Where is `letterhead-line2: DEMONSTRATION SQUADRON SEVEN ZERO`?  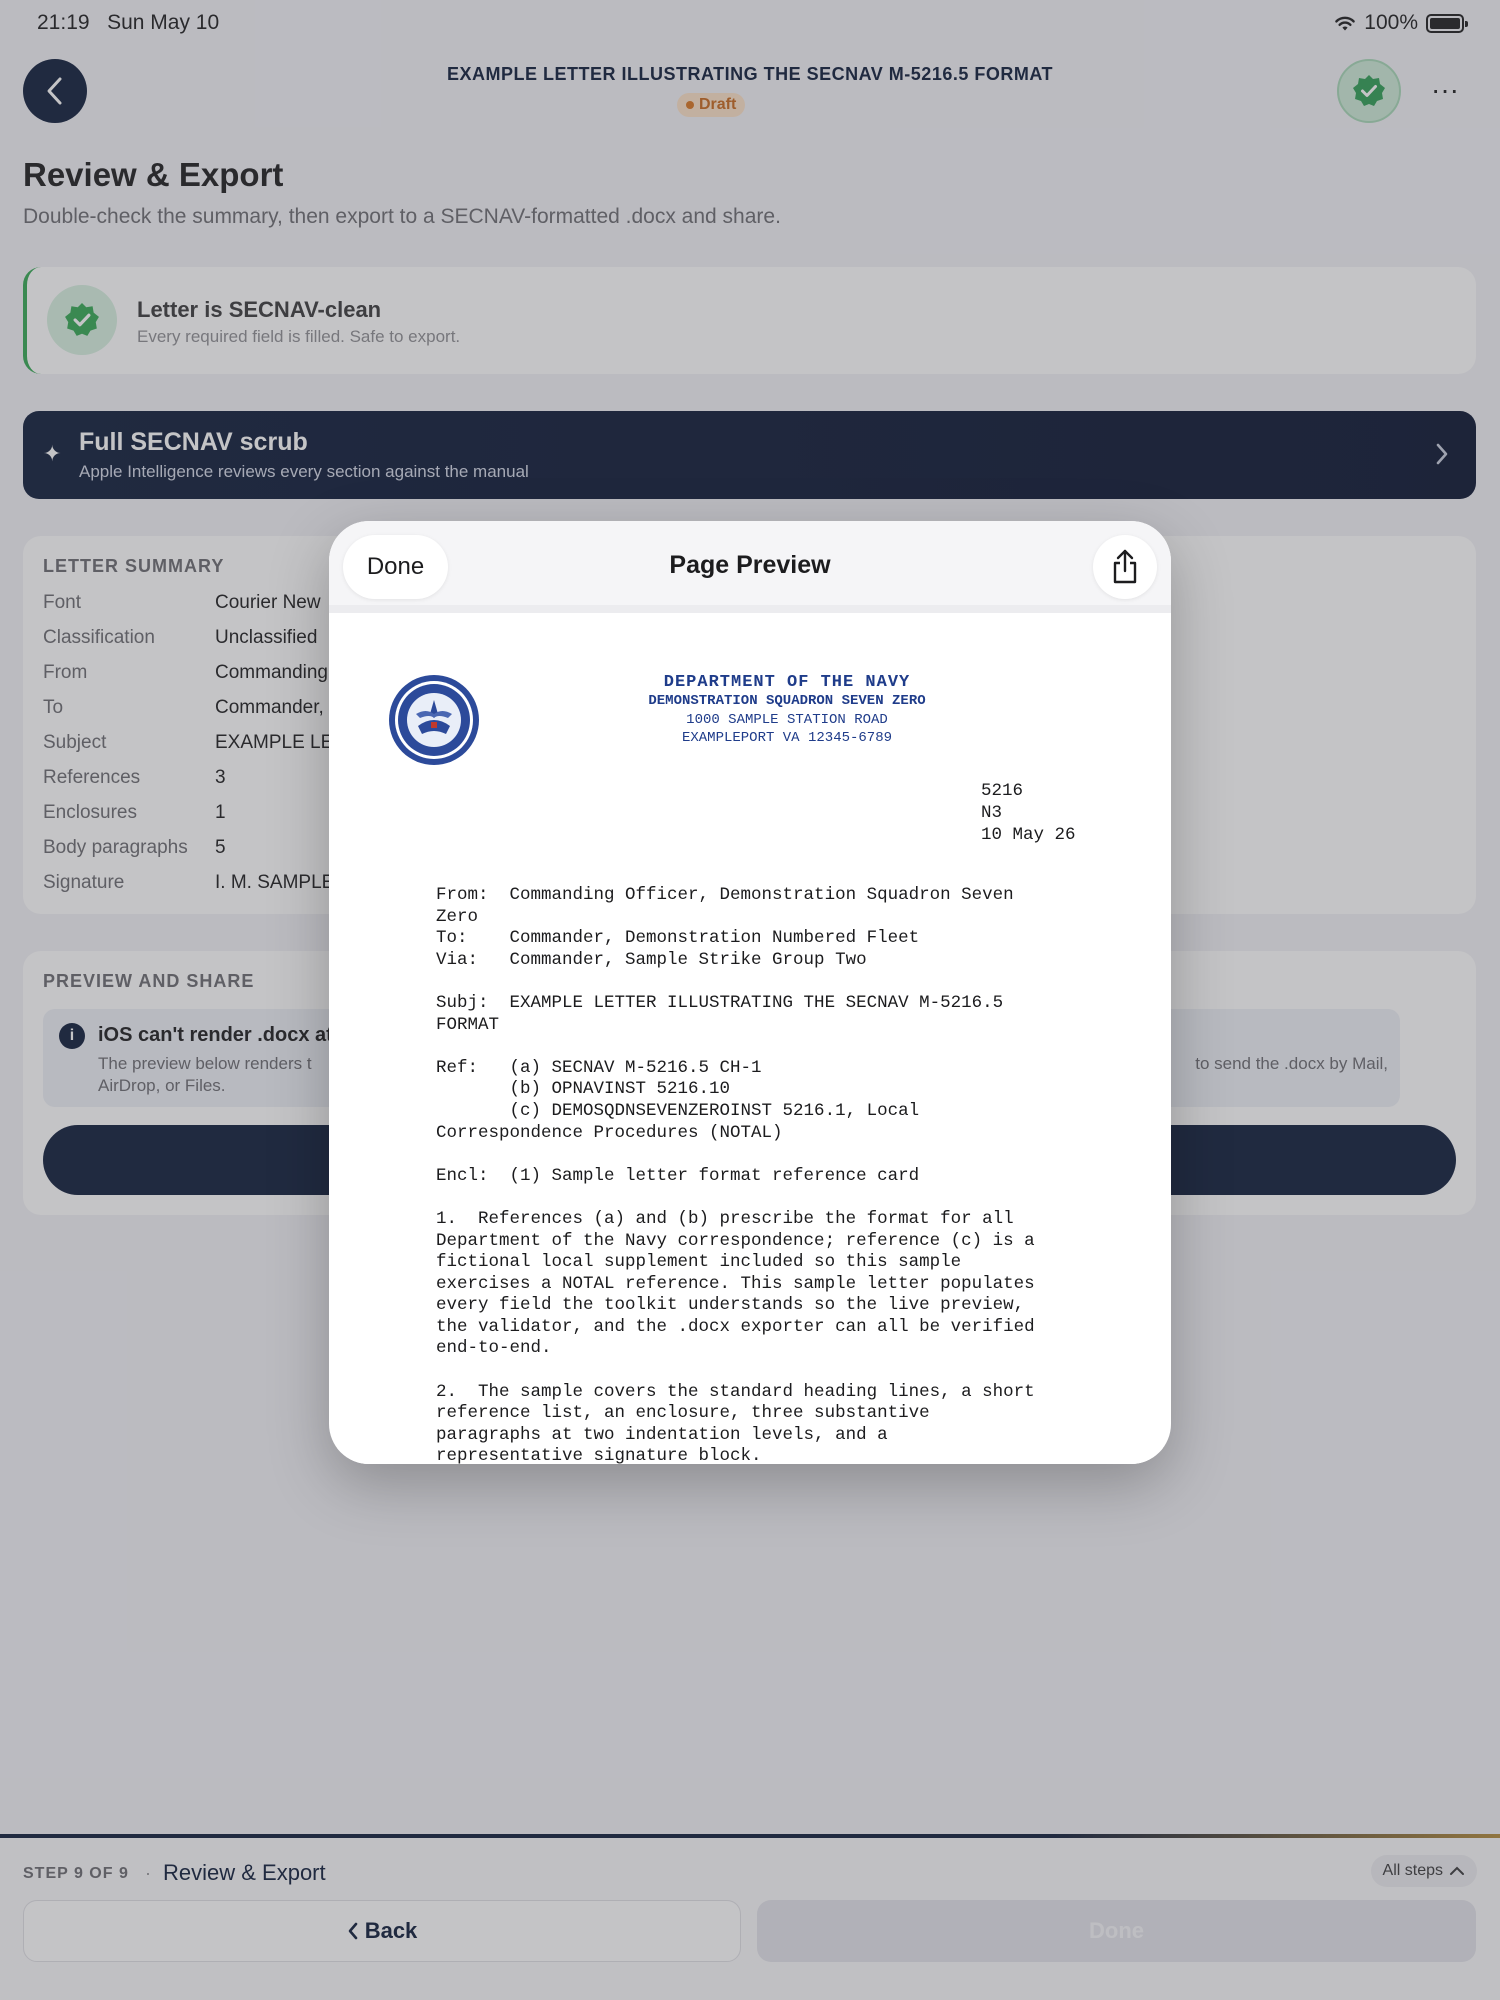
letterhead-line2: DEMONSTRATION SQUADRON SEVEN ZERO is located at coordinates (787, 701).